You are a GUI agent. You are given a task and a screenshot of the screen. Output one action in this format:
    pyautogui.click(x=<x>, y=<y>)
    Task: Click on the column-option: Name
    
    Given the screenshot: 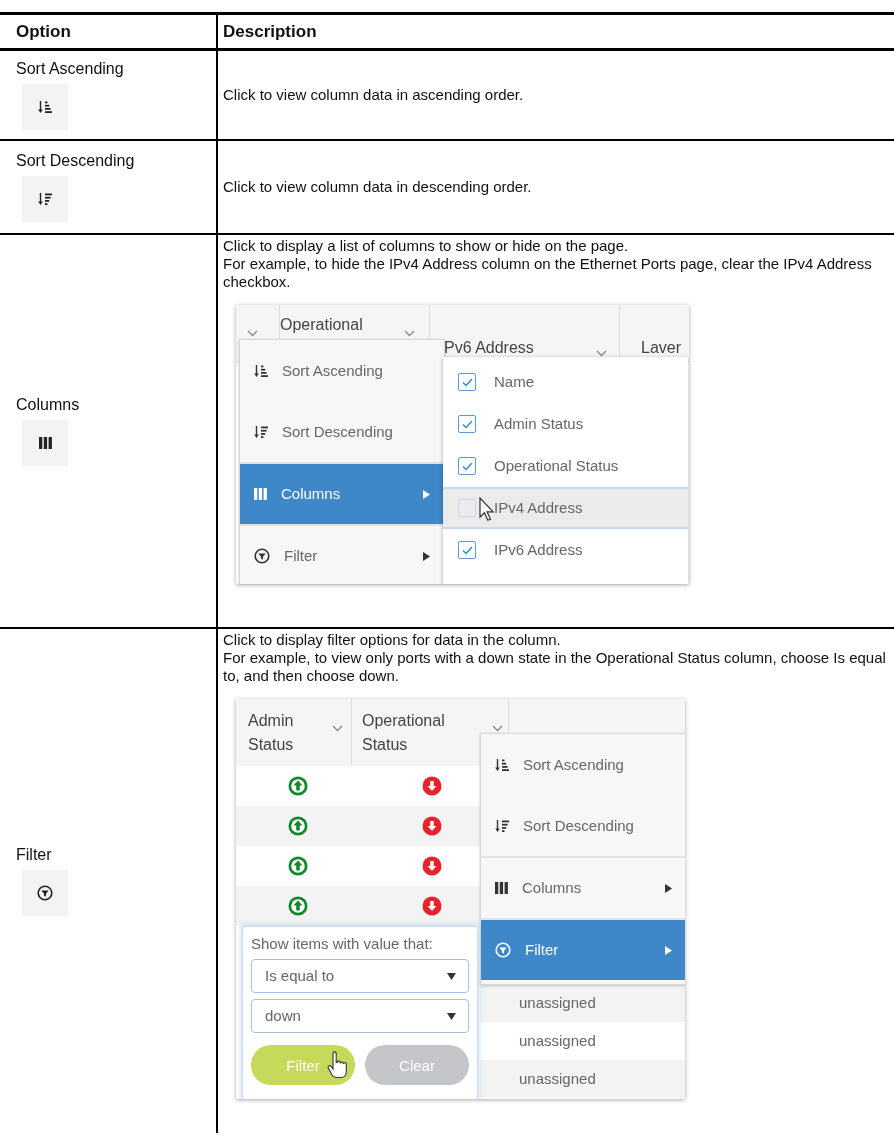 What is the action you would take?
    pyautogui.click(x=565, y=382)
    